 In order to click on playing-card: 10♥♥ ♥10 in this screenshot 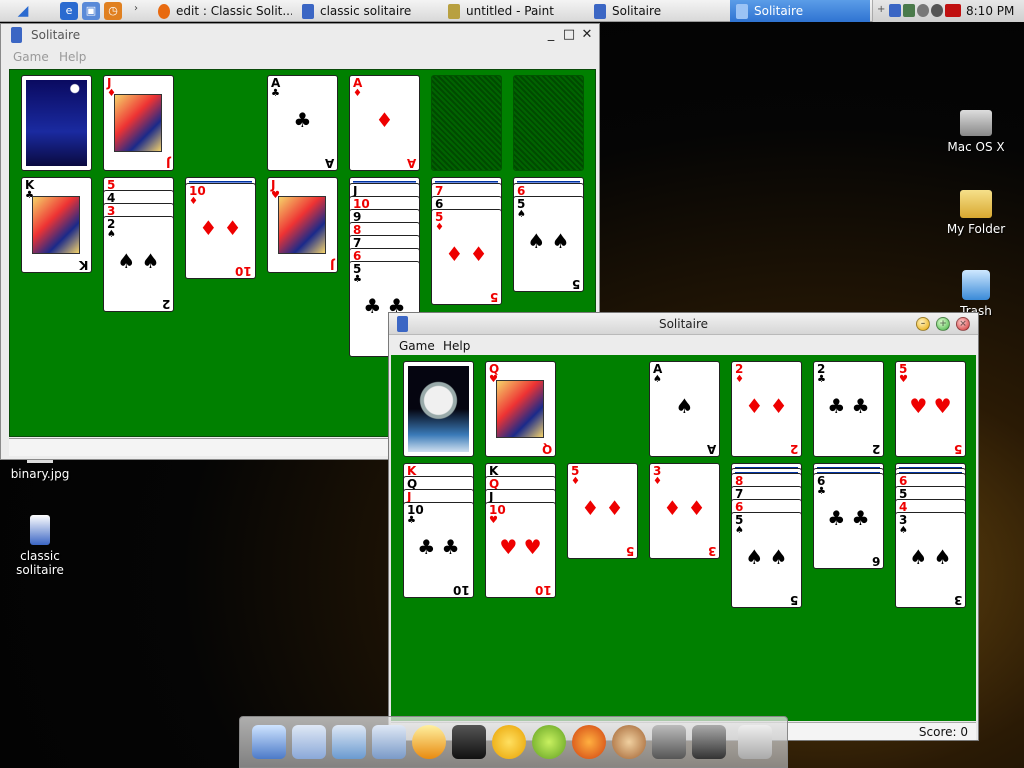, I will do `click(520, 550)`.